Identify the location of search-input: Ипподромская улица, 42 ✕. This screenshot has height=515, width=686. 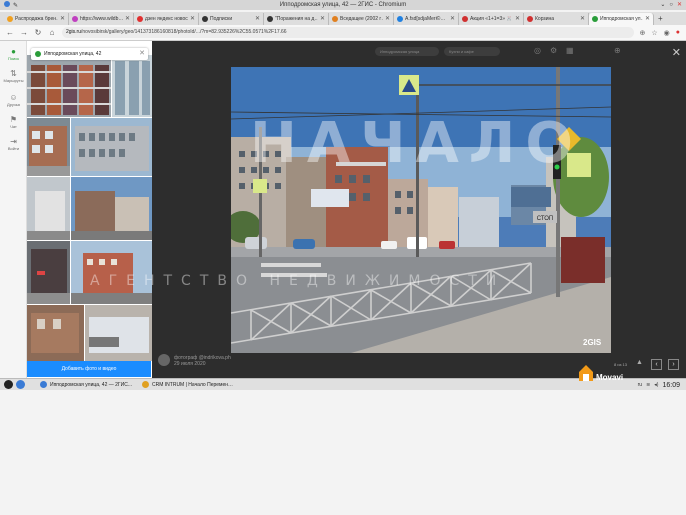
(89, 54).